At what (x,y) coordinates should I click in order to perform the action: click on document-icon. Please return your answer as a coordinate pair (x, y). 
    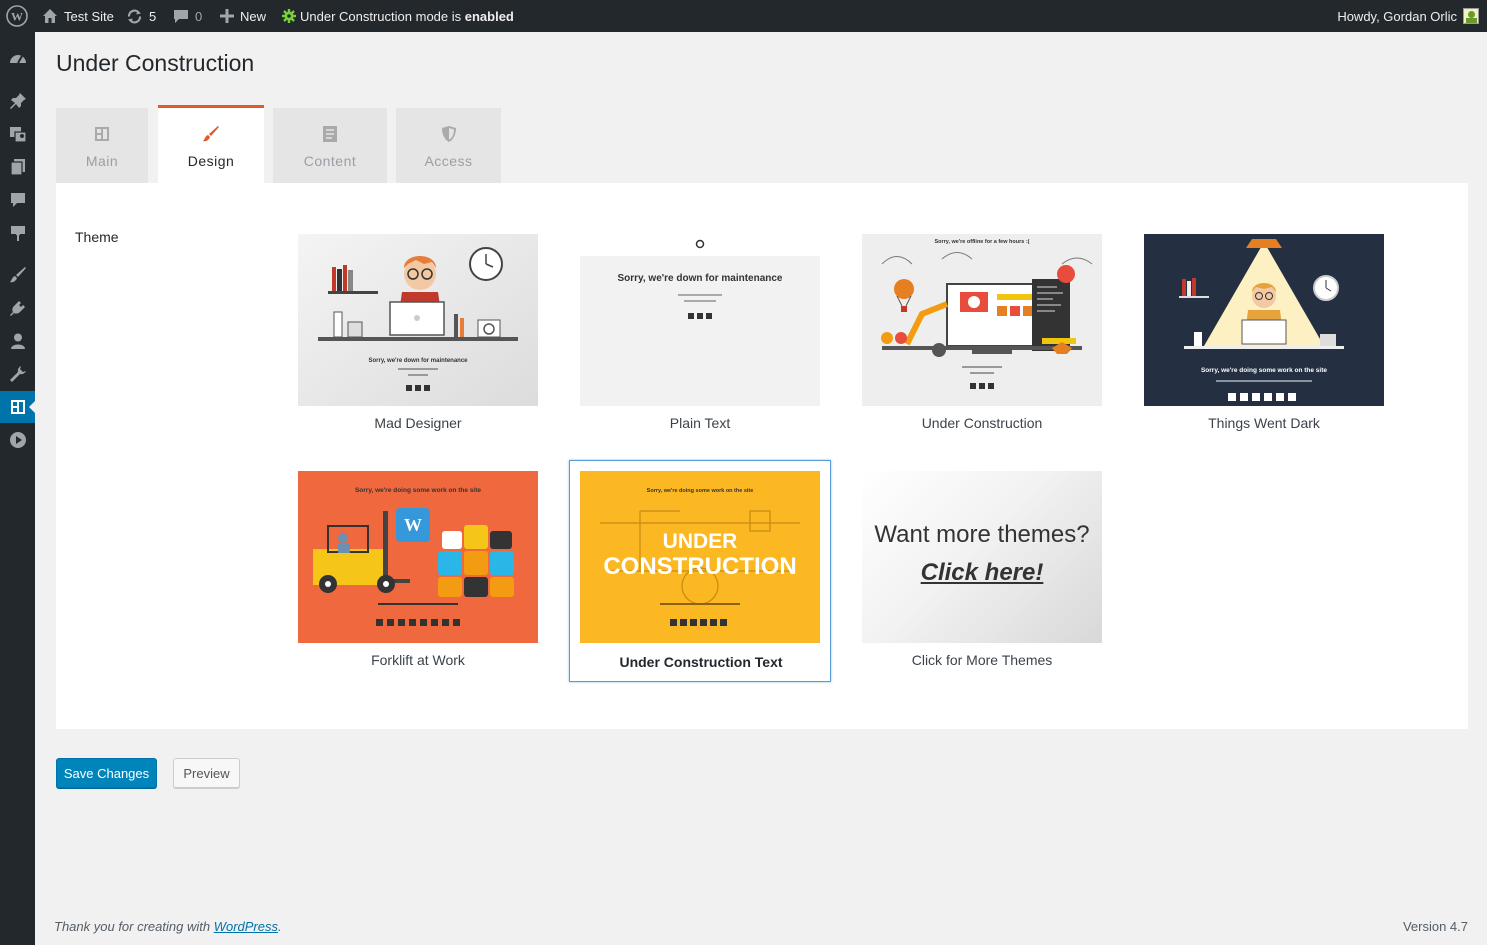
    Looking at the image, I should click on (330, 134).